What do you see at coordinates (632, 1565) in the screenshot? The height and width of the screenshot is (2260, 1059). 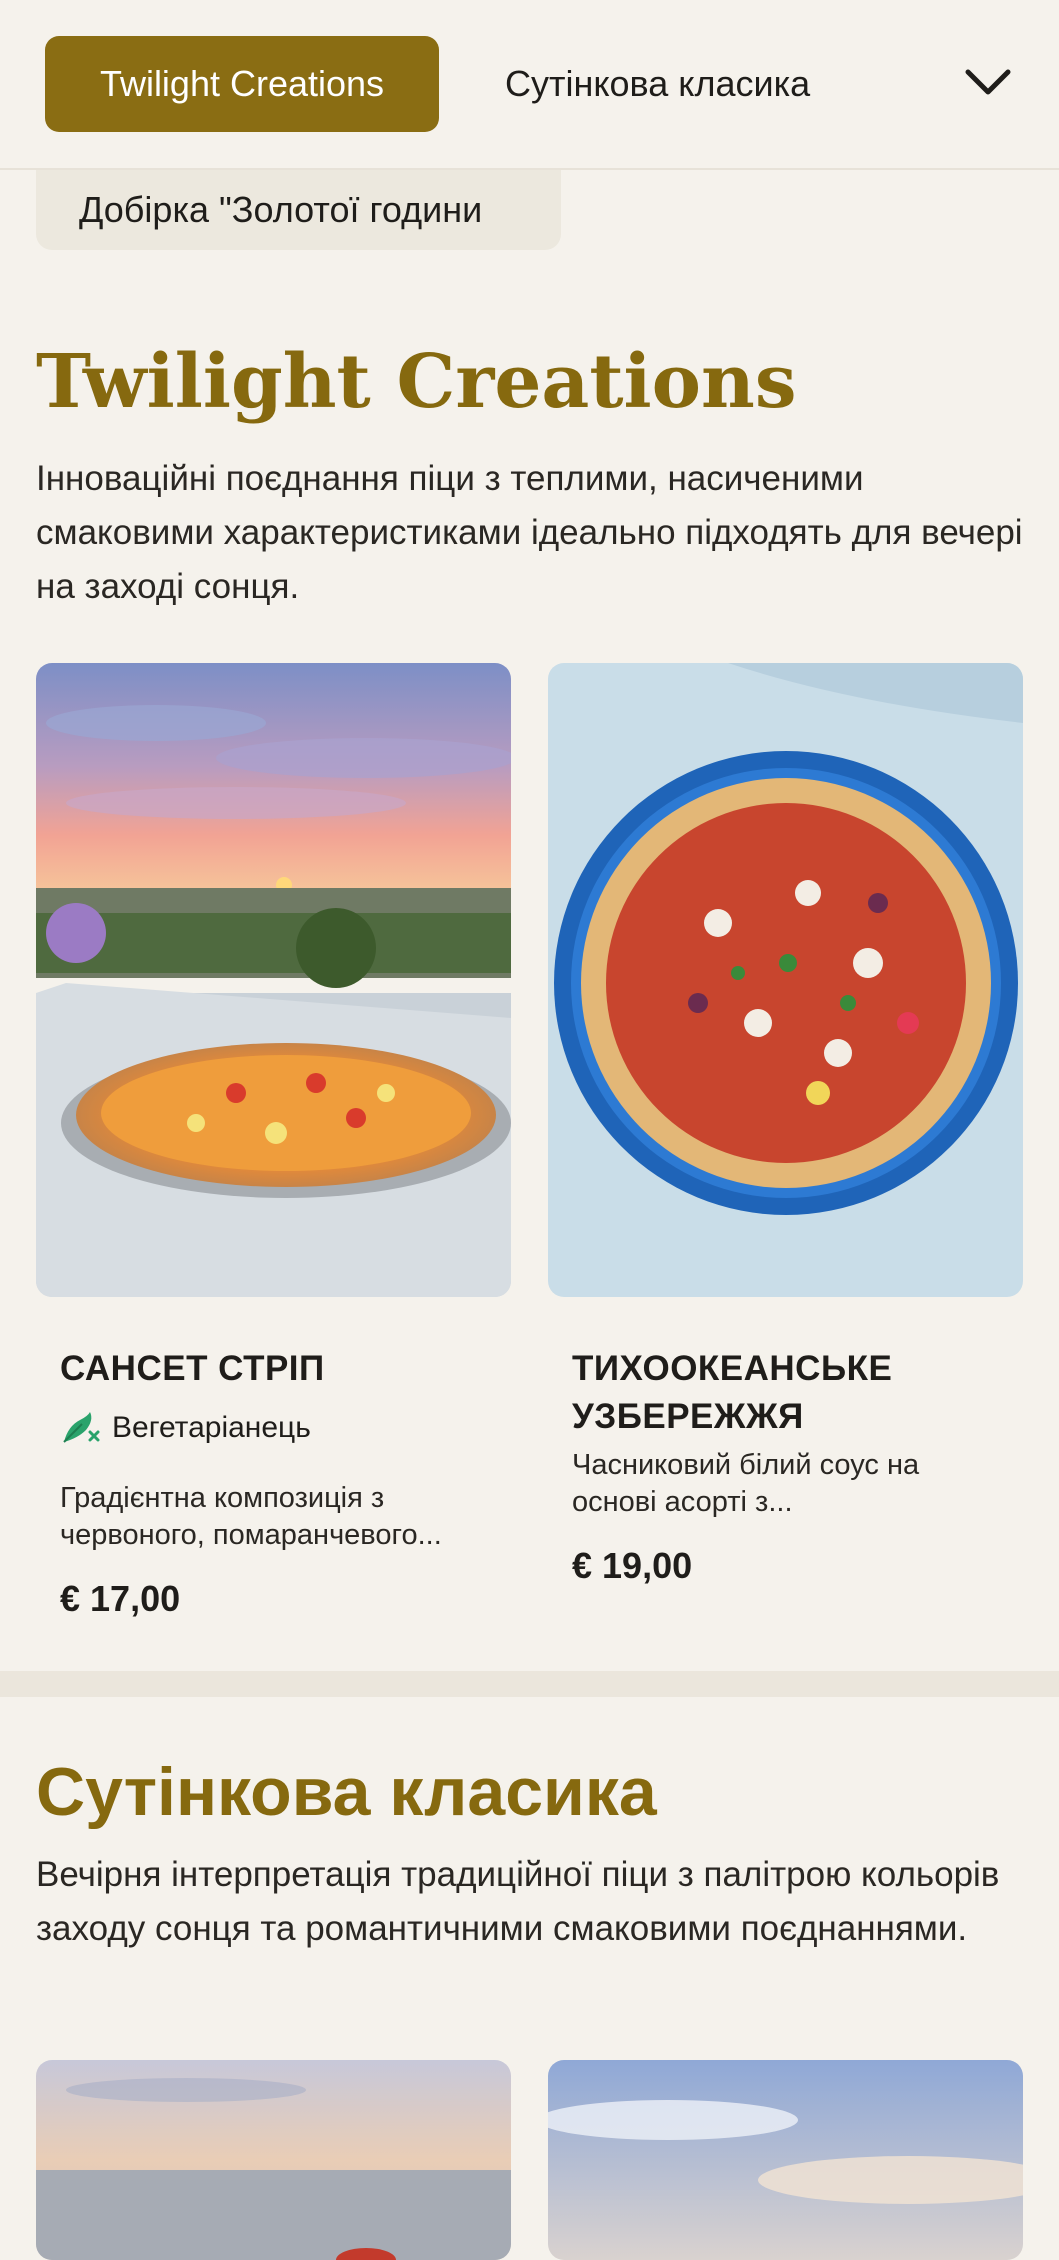 I see `pizza-price: € 19,00` at bounding box center [632, 1565].